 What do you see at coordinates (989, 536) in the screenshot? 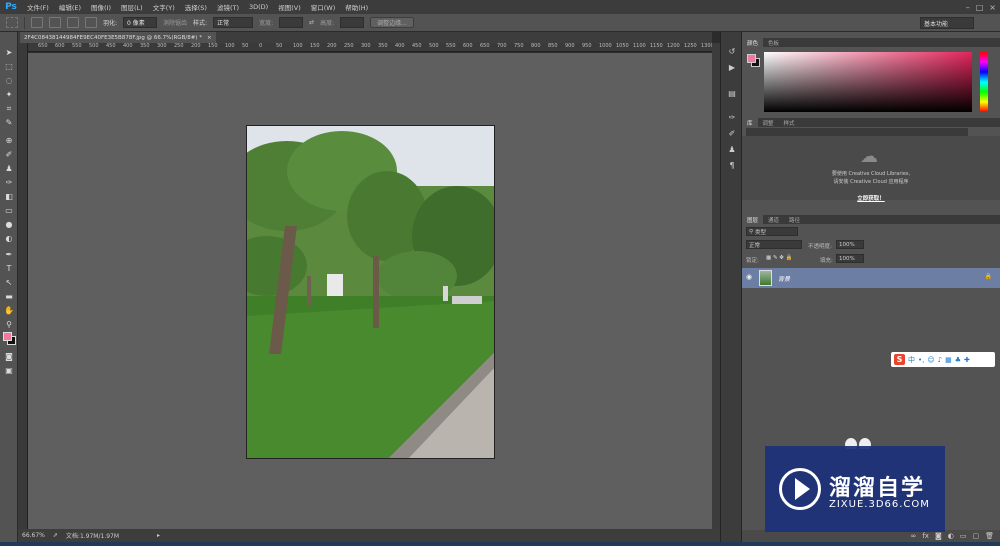
I see `delete-layer-icon: 🗑` at bounding box center [989, 536].